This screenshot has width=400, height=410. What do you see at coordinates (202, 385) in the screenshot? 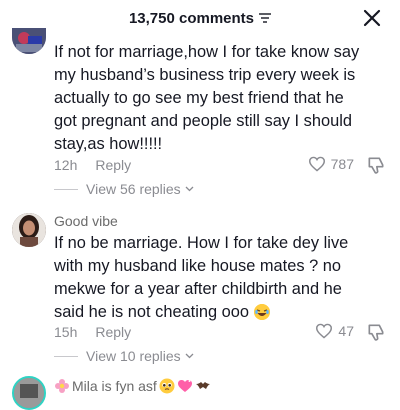
I see `bat-emoji-icon` at bounding box center [202, 385].